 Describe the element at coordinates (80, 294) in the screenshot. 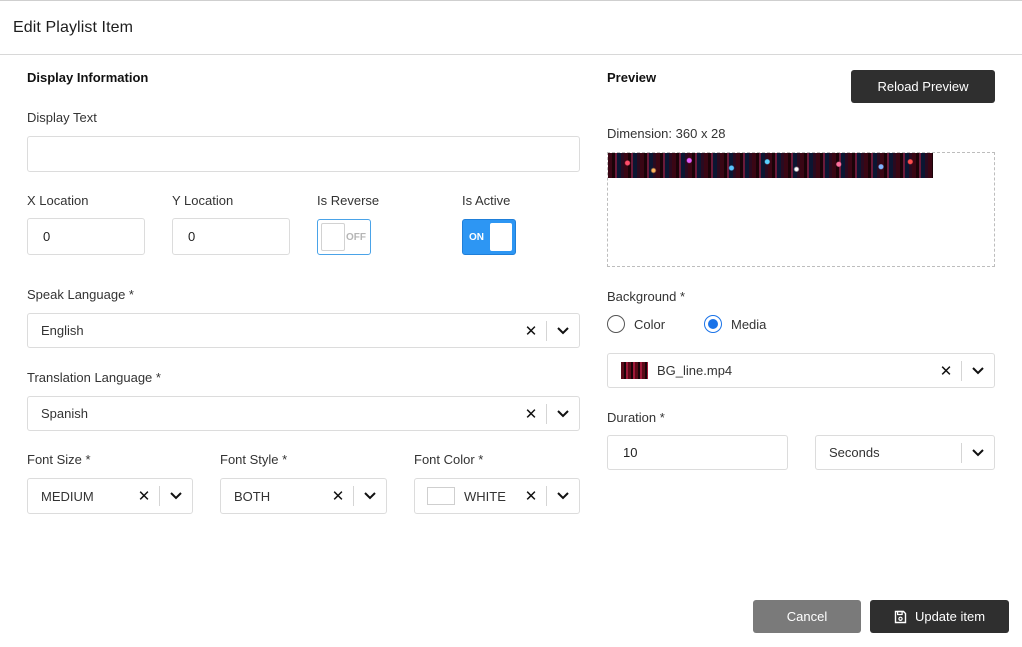

I see `speak-language-label: Speak Language *` at that location.